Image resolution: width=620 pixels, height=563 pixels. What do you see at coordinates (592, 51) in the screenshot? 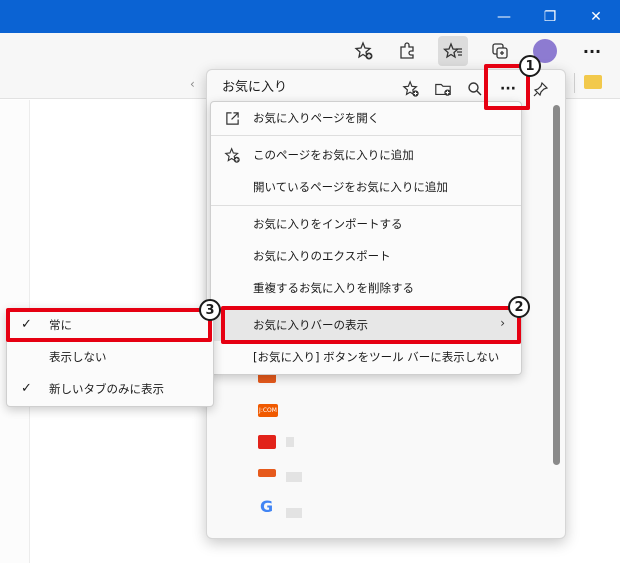
I see `settings-more-button: ···` at bounding box center [592, 51].